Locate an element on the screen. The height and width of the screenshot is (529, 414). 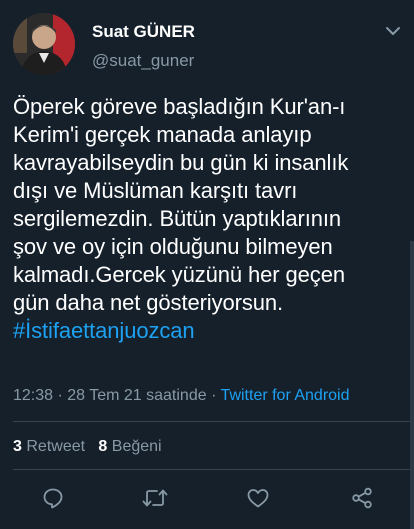
like-count: 8 is located at coordinates (103, 446).